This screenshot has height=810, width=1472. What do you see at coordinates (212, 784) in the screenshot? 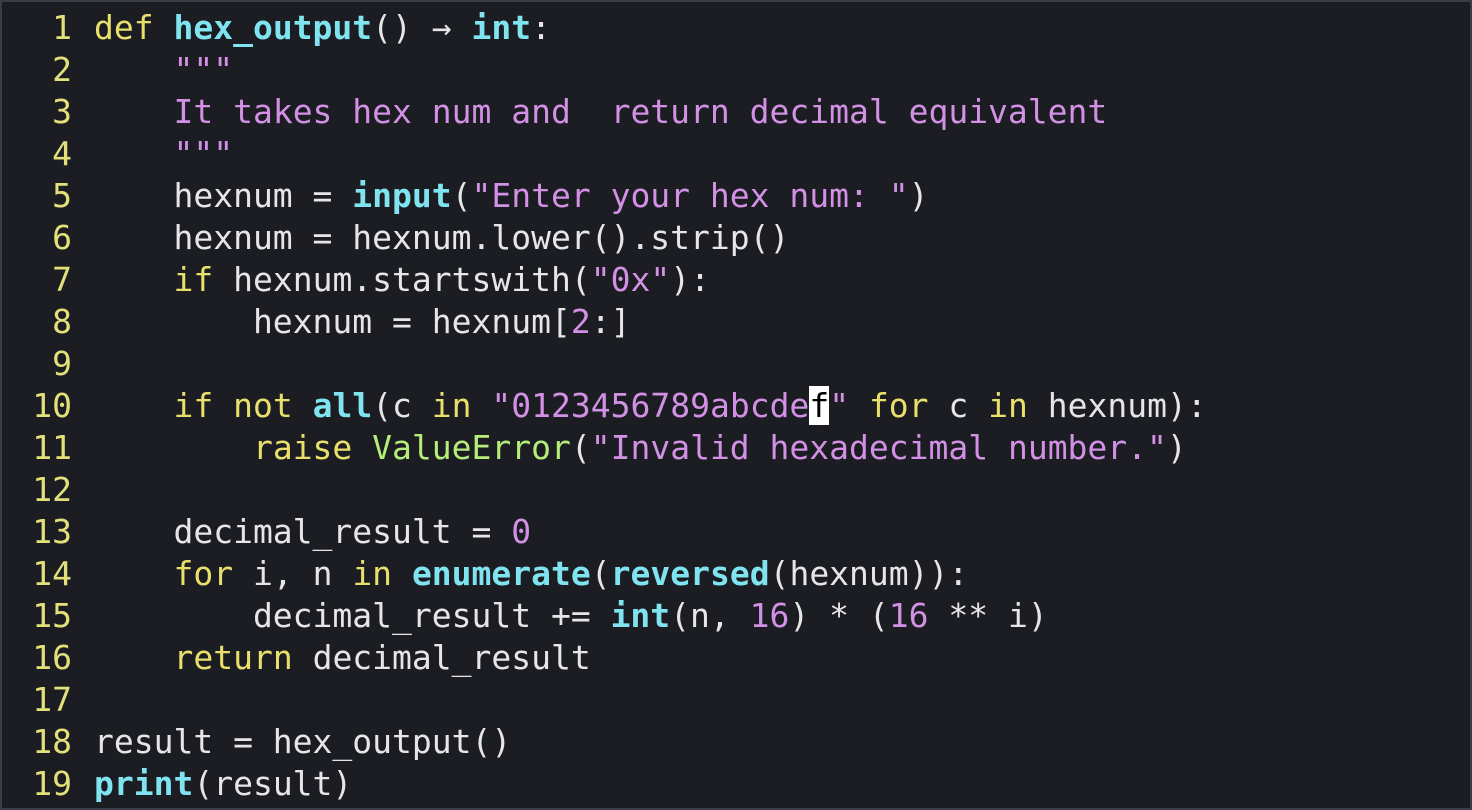
I see `line-code: print(result)` at bounding box center [212, 784].